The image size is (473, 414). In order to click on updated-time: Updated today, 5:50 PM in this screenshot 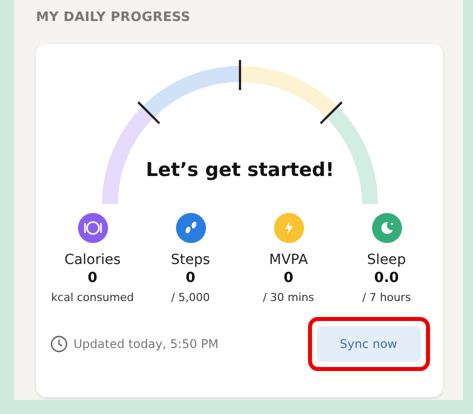, I will do `click(146, 344)`.